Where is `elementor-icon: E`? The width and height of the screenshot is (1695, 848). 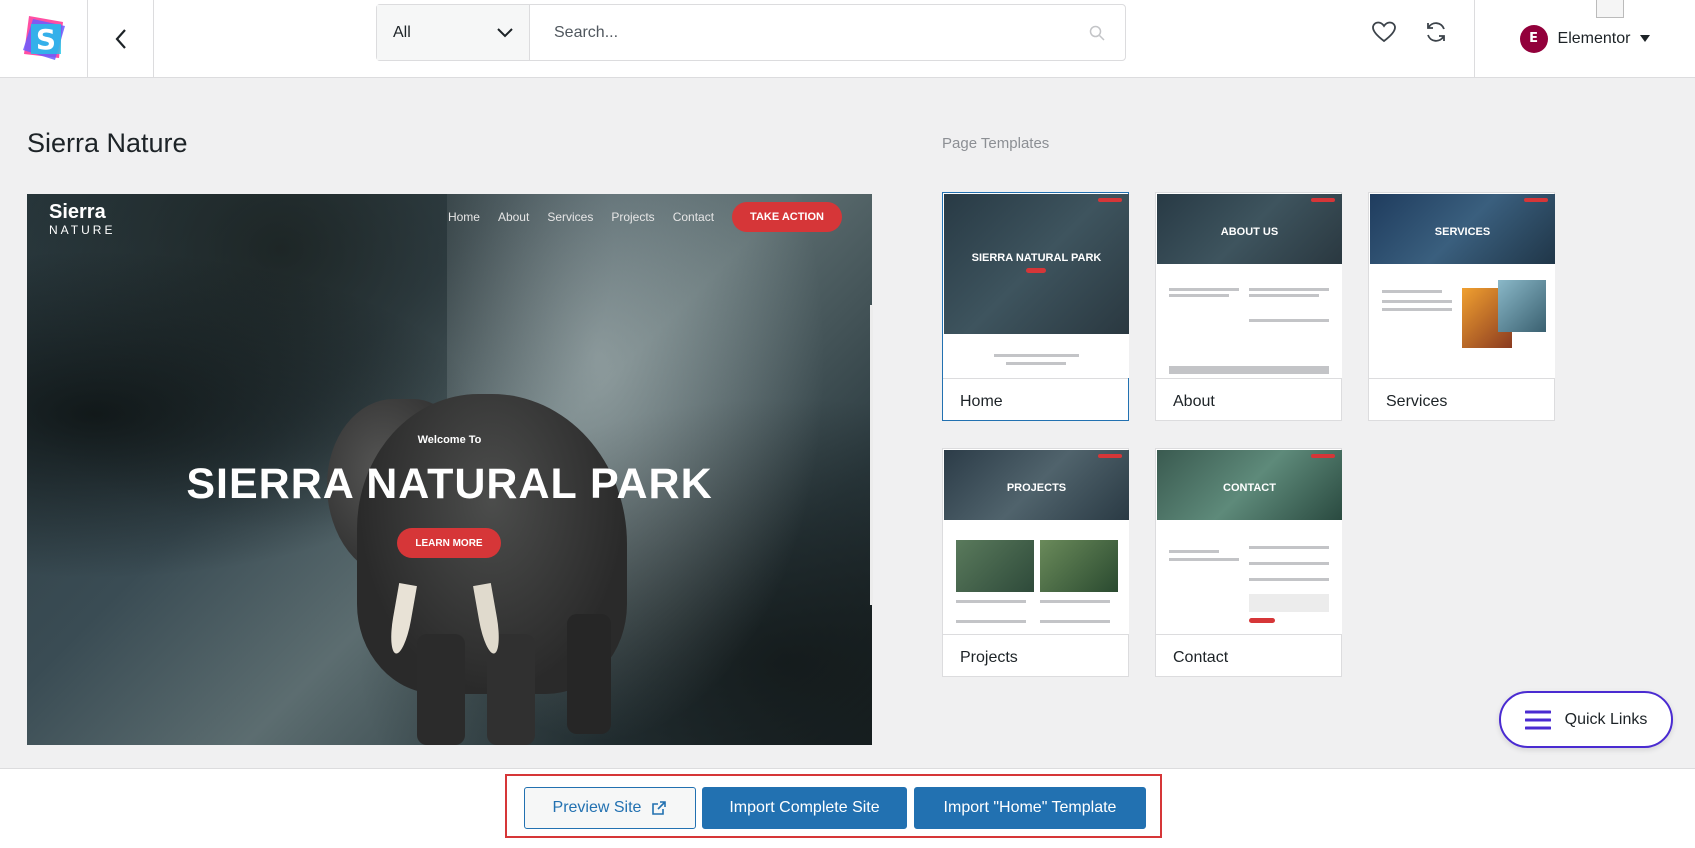 elementor-icon: E is located at coordinates (1533, 38).